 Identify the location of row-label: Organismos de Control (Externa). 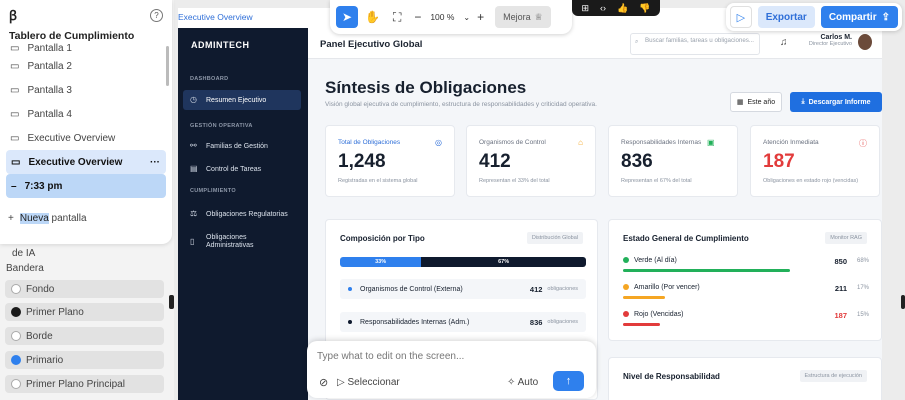
(411, 289).